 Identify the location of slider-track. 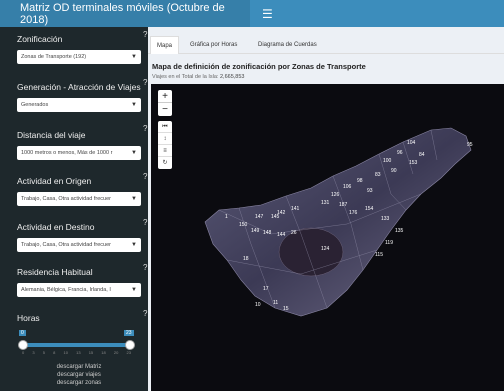
(76, 345).